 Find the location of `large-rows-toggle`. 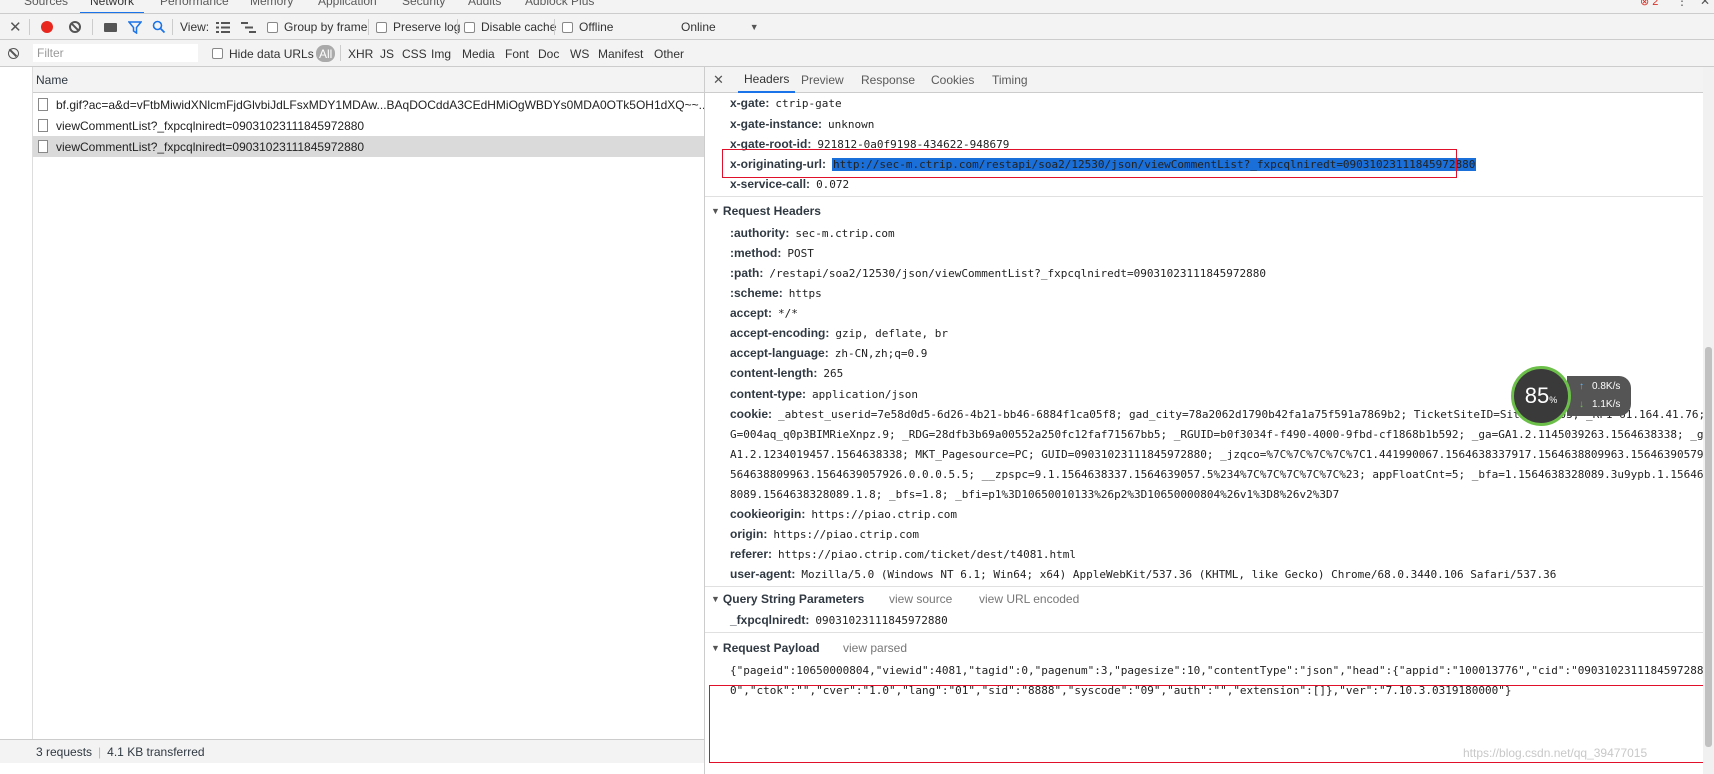

large-rows-toggle is located at coordinates (223, 27).